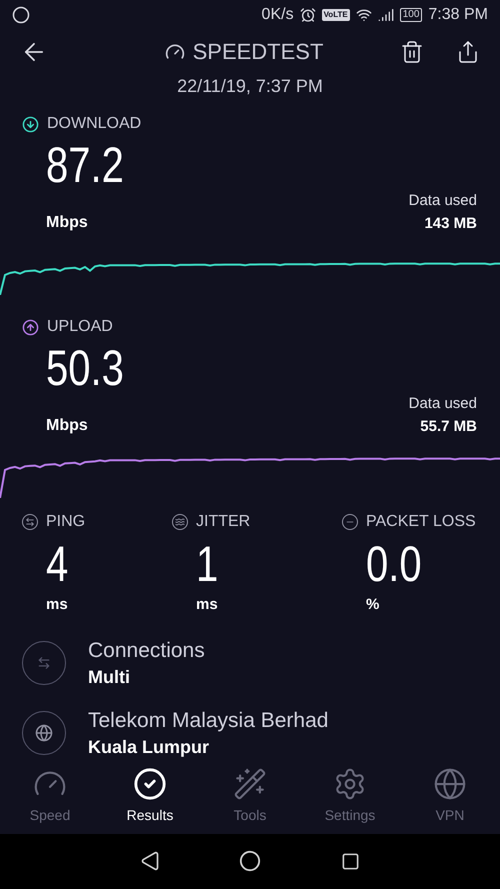 This screenshot has height=889, width=500. Describe the element at coordinates (458, 15) in the screenshot. I see `clock: 7:38 PM` at that location.